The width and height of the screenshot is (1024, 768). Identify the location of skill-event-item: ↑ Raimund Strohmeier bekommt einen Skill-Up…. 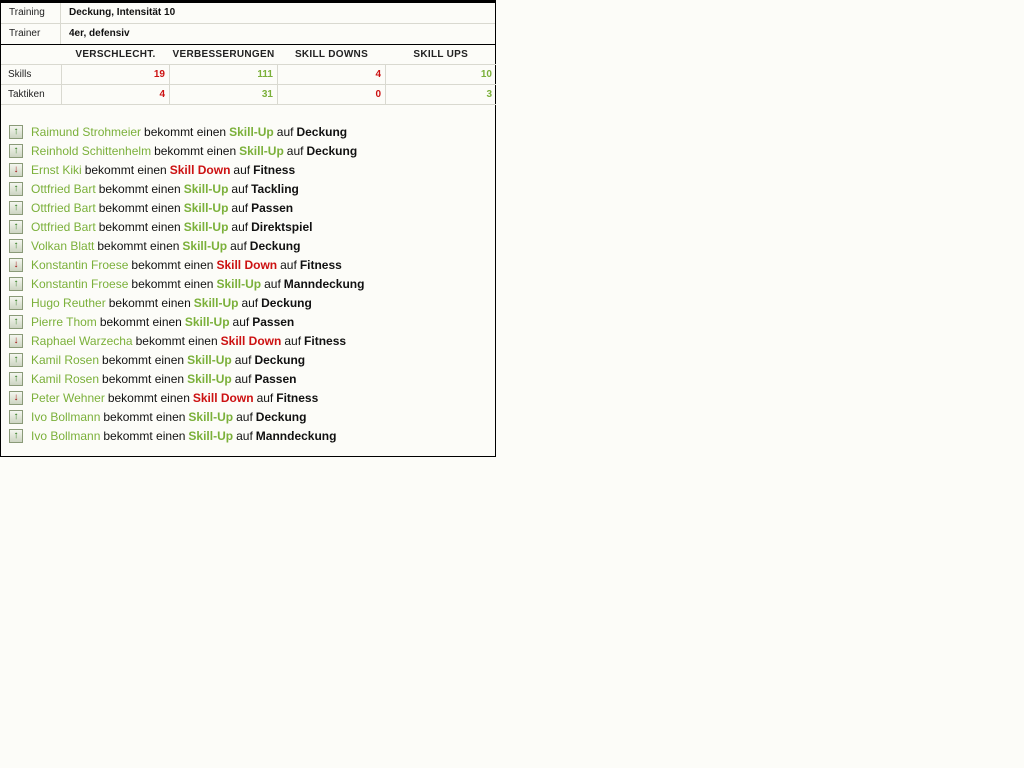
(252, 131).